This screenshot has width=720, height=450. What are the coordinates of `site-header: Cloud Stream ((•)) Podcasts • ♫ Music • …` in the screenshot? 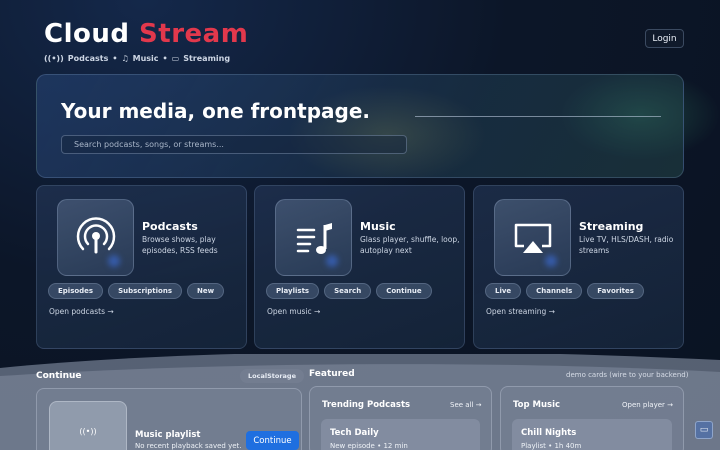 It's located at (146, 40).